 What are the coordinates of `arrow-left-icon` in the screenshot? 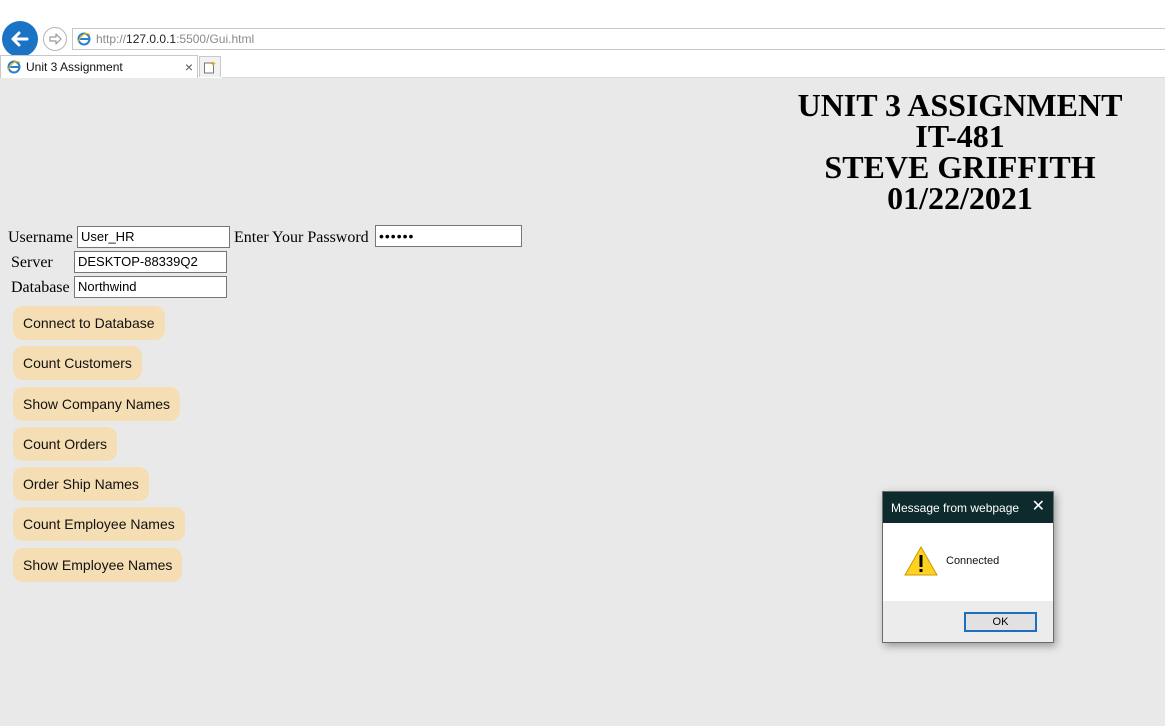 It's located at (20, 39).